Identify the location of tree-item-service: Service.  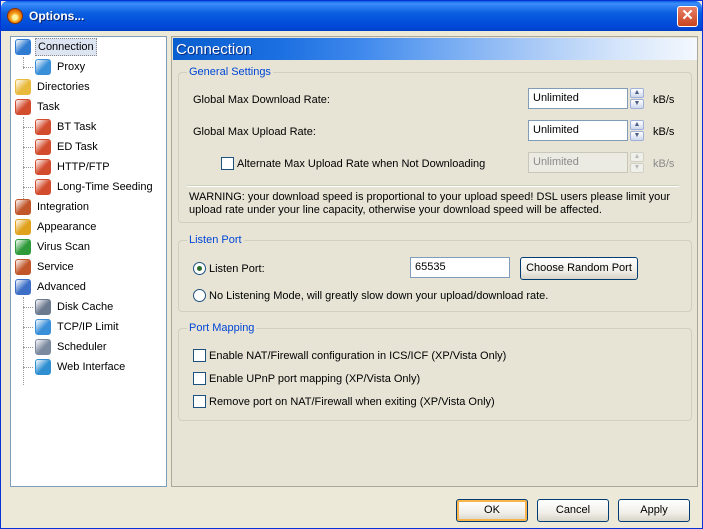
(88, 267).